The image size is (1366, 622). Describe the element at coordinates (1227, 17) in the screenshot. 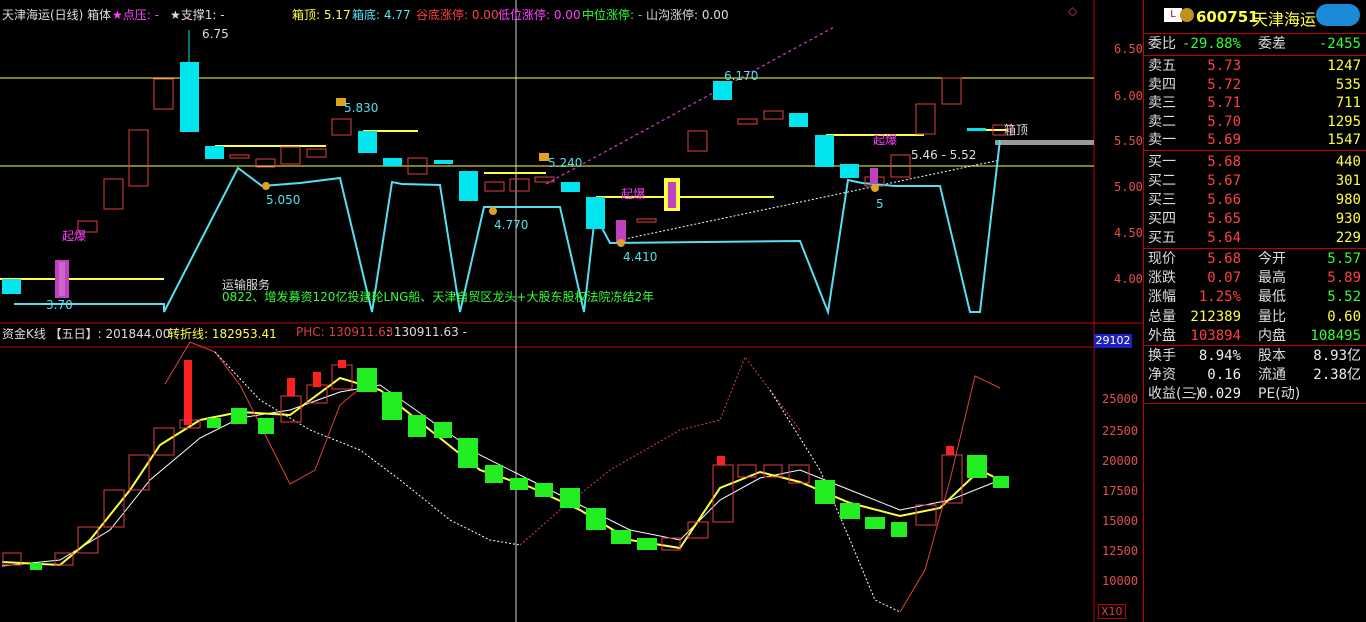

I see `stock-code: 600751` at that location.